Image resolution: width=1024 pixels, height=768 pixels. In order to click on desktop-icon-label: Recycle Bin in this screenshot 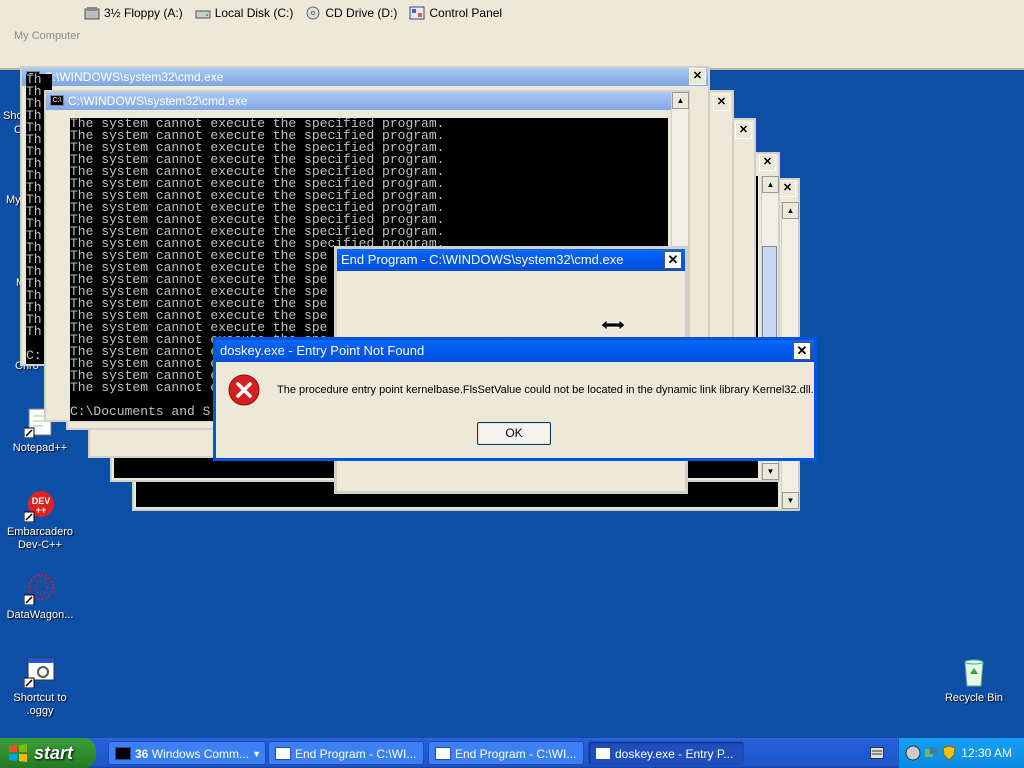, I will do `click(974, 698)`.